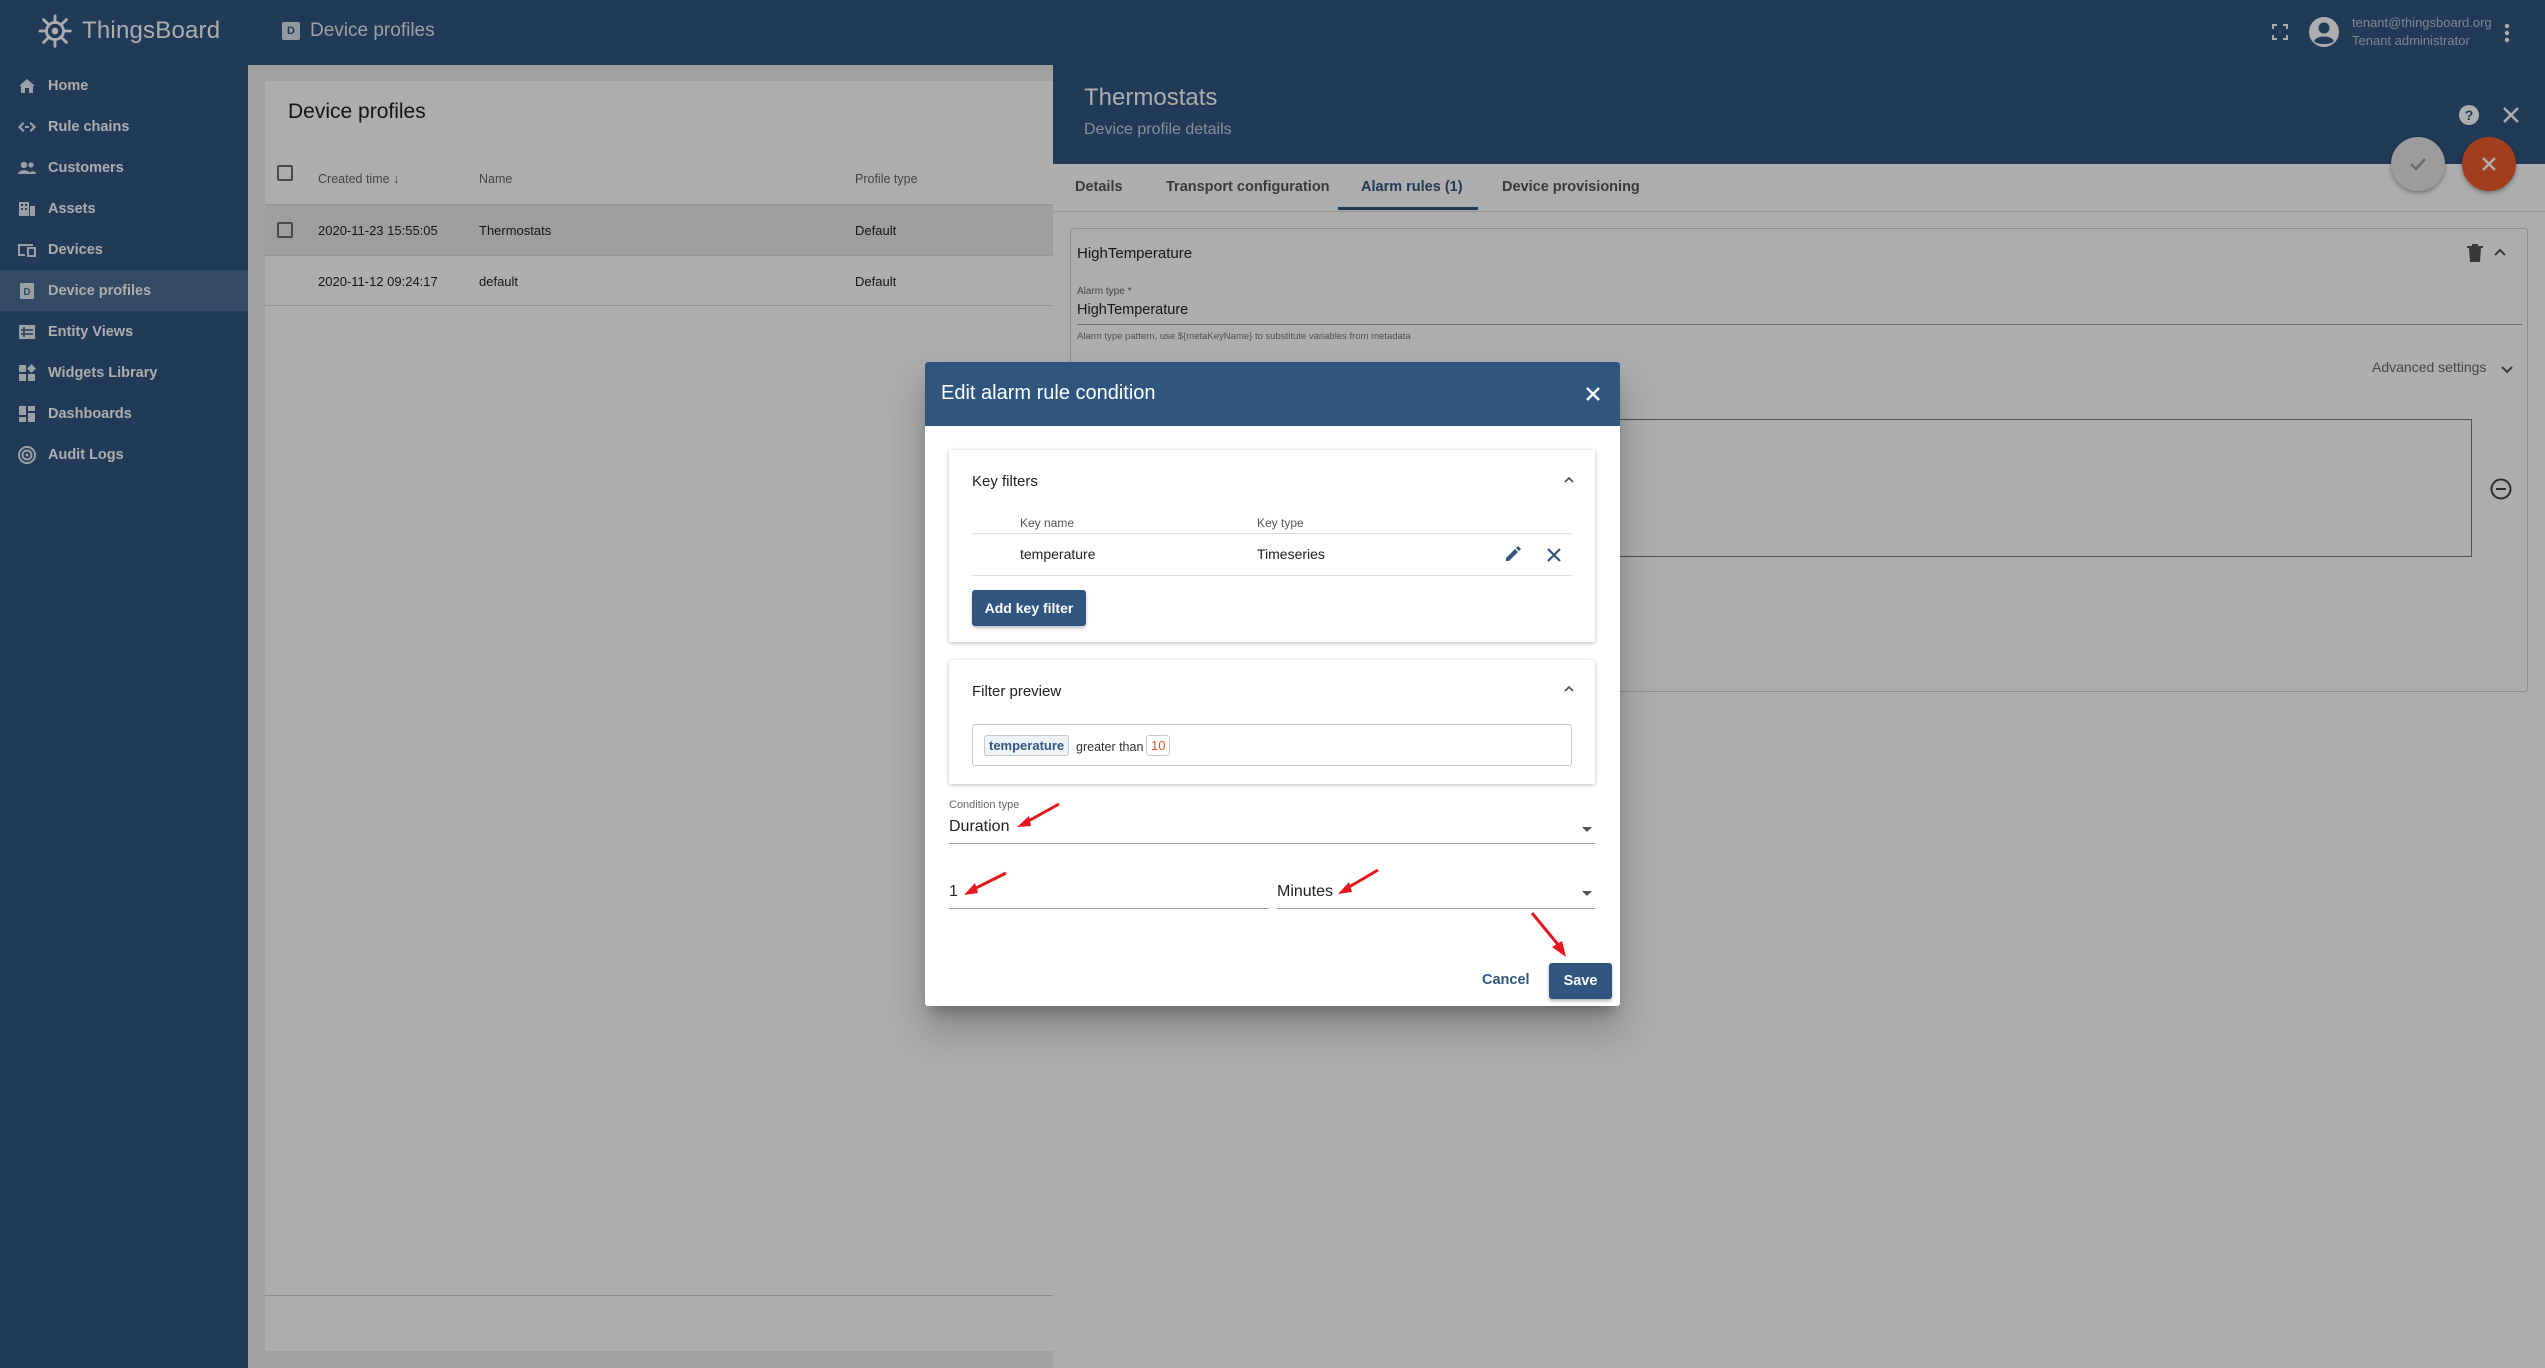  Describe the element at coordinates (979, 827) in the screenshot. I see `condition-type-select: Duration` at that location.